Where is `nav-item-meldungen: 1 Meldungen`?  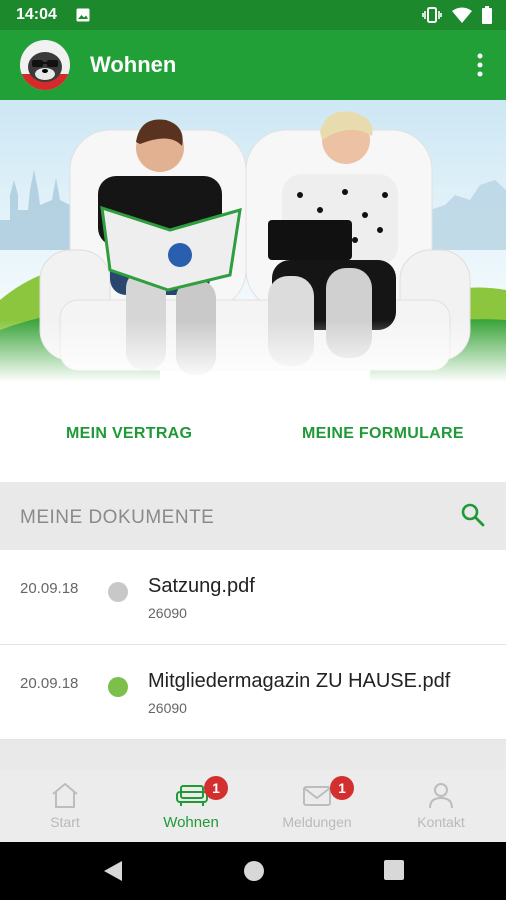 nav-item-meldungen: 1 Meldungen is located at coordinates (317, 806).